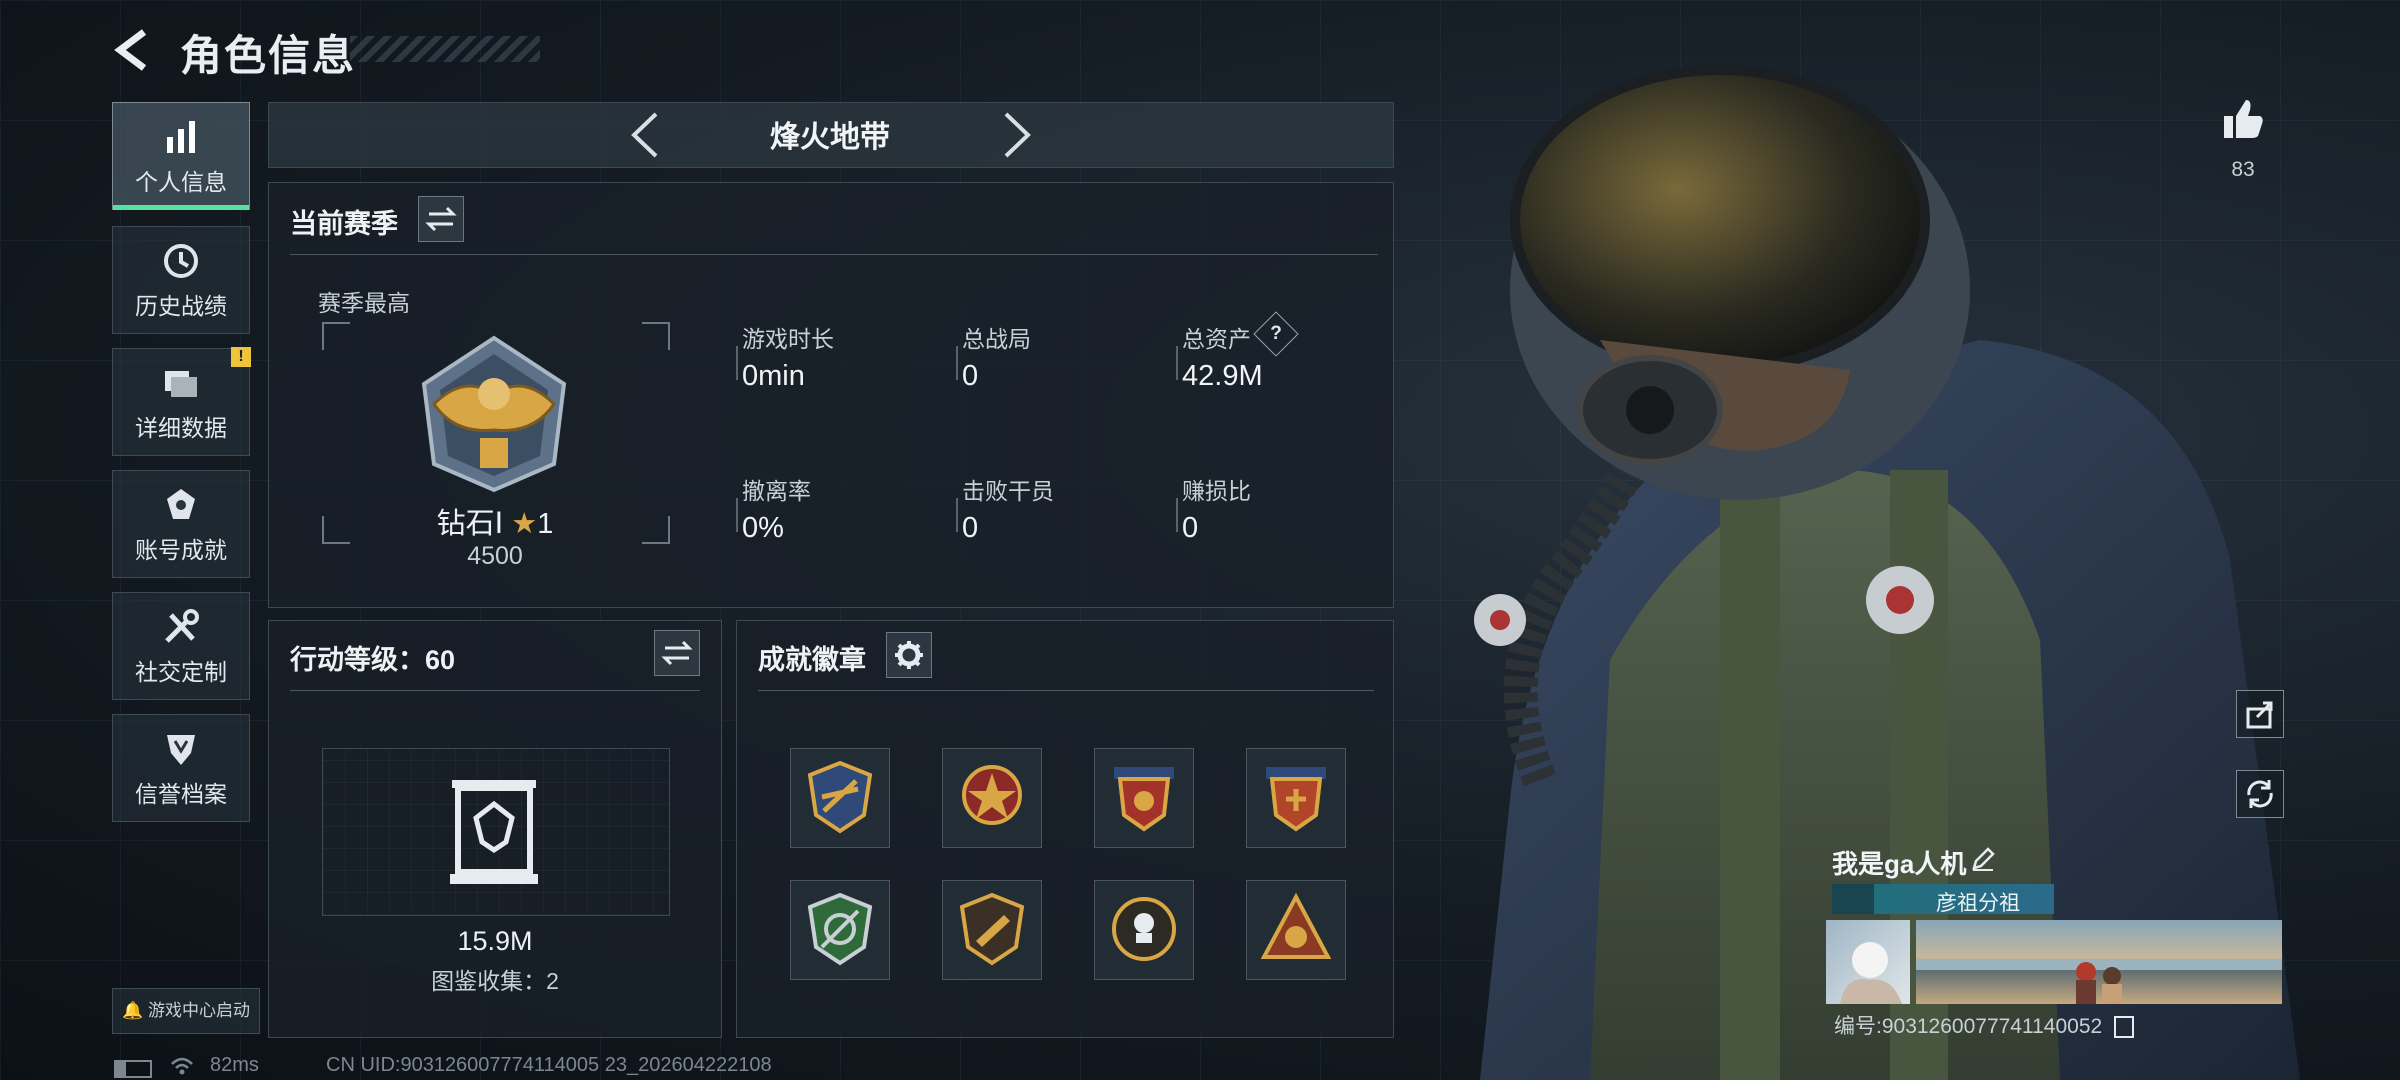 The height and width of the screenshot is (1080, 2400). I want to click on sidebar-item-detailed-data: ! 详细数据, so click(181, 401).